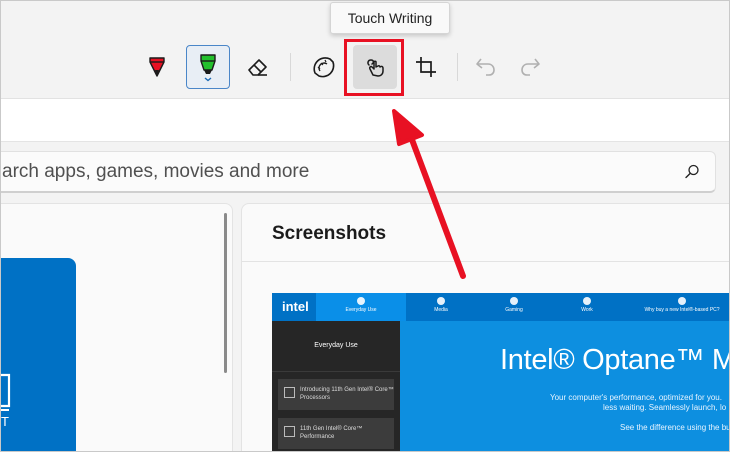 This screenshot has height=452, width=730. Describe the element at coordinates (295, 306) in the screenshot. I see `intel-logo: intel` at that location.